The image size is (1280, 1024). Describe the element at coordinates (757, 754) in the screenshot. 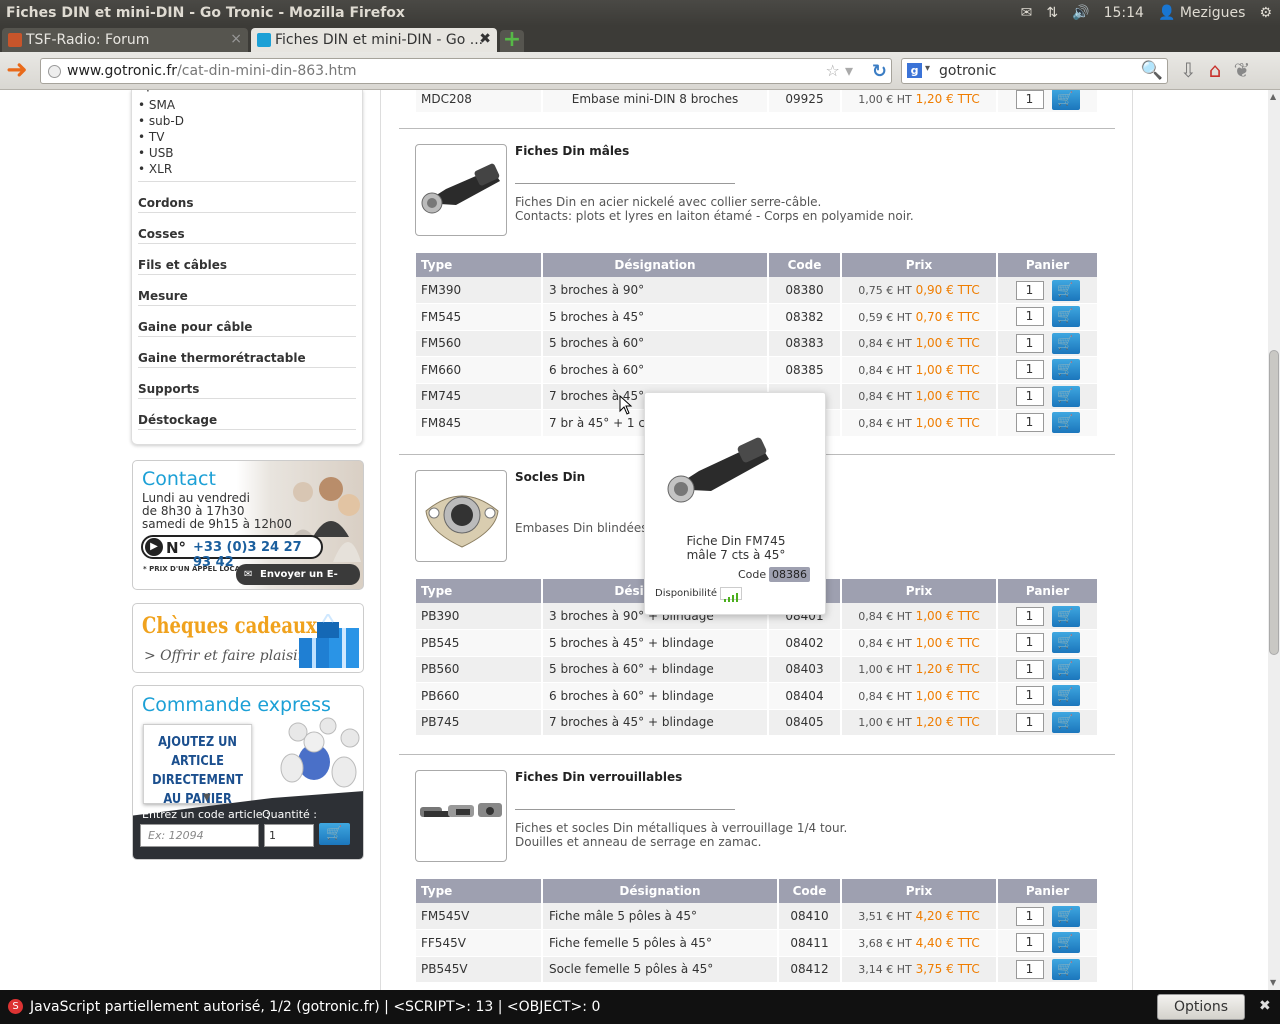

I see `divider` at that location.